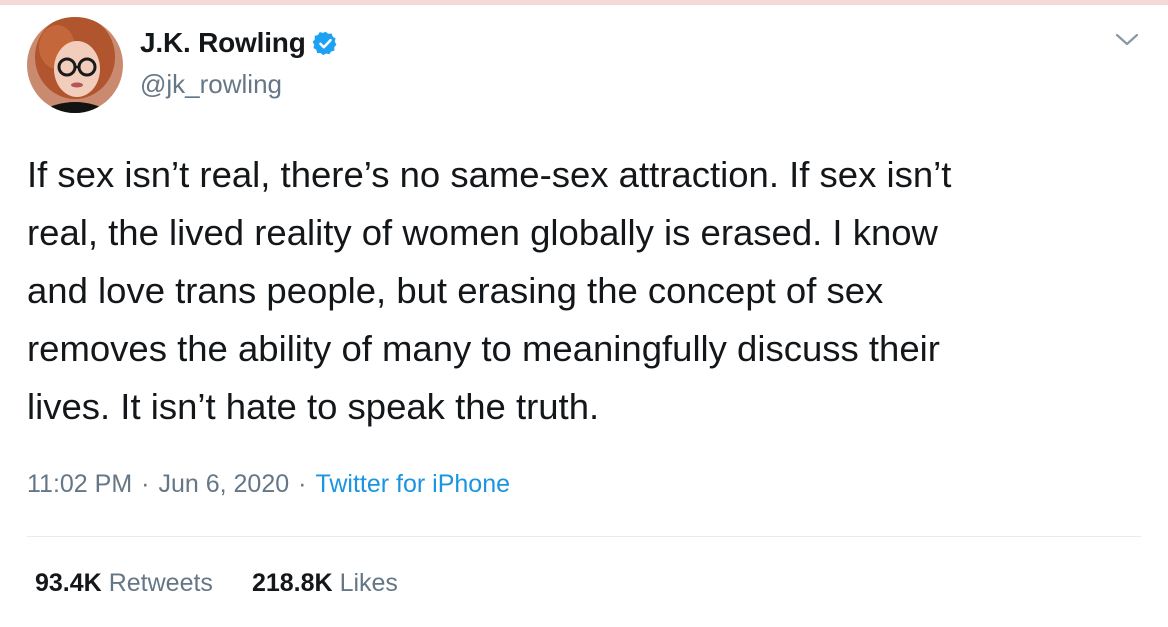 The image size is (1168, 627). Describe the element at coordinates (223, 484) in the screenshot. I see `tweet-date: Jun 6, 2020` at that location.